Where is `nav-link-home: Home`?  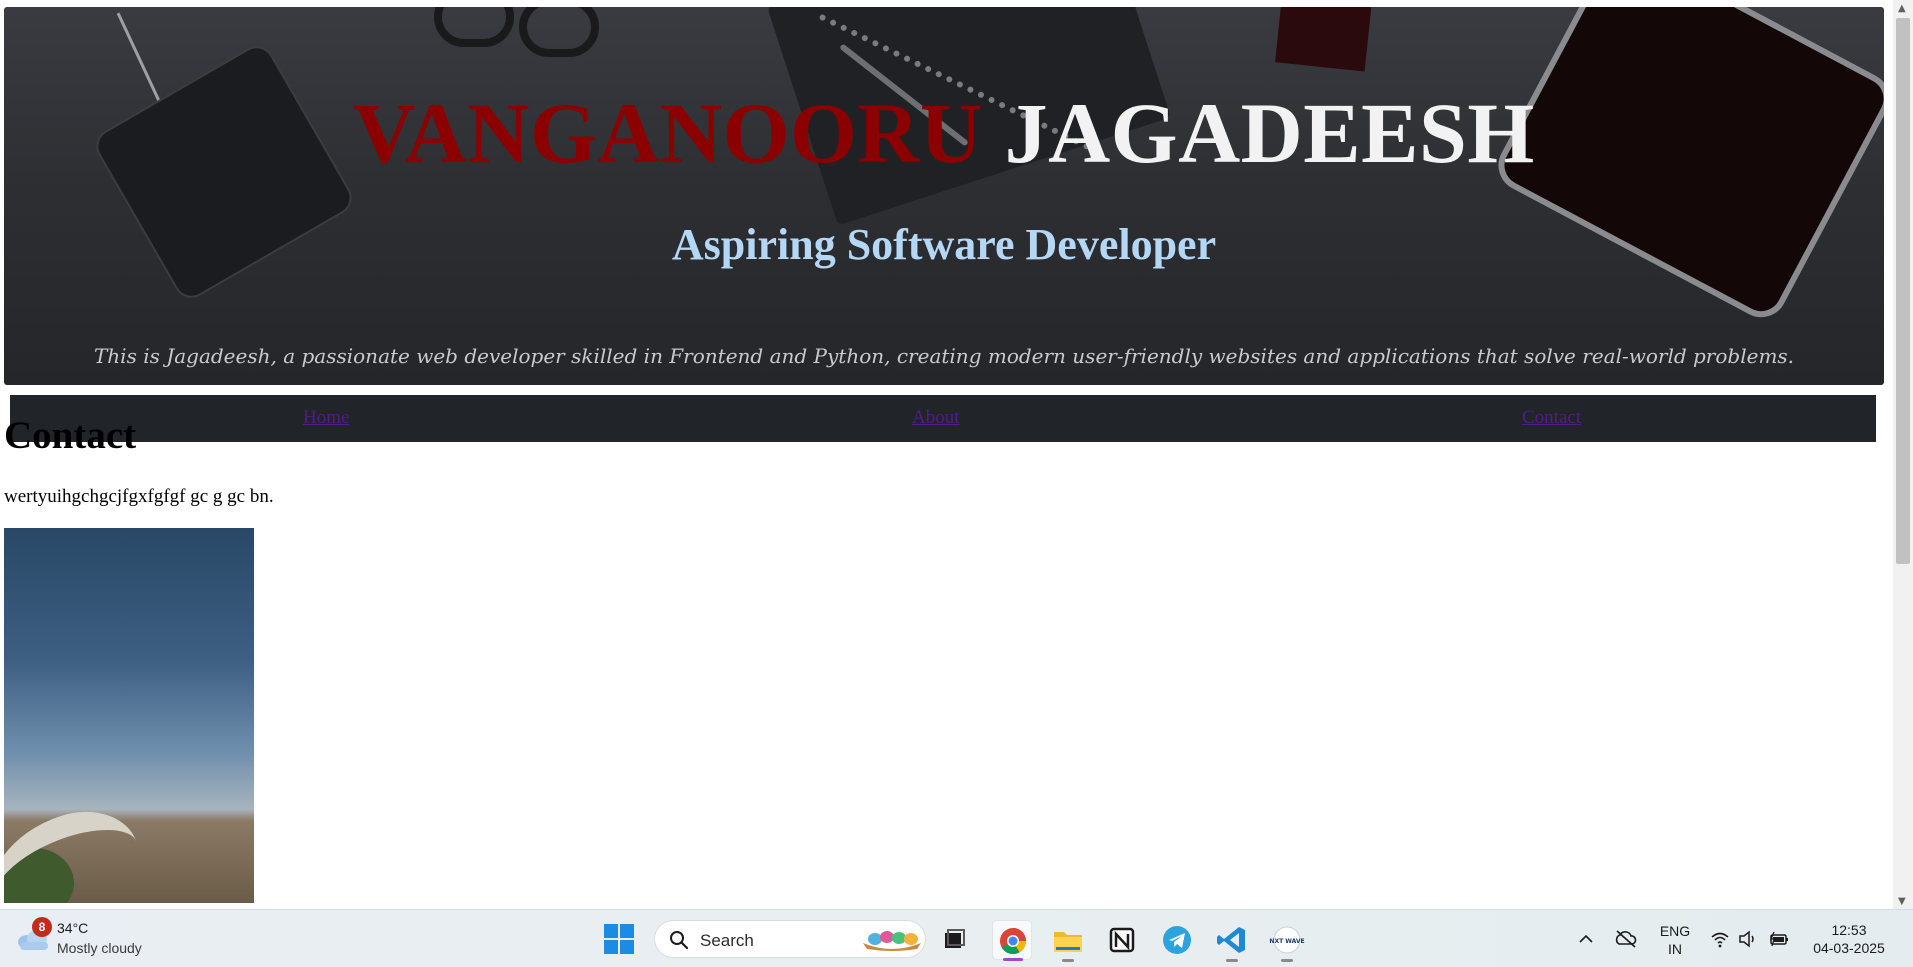 nav-link-home: Home is located at coordinates (326, 418).